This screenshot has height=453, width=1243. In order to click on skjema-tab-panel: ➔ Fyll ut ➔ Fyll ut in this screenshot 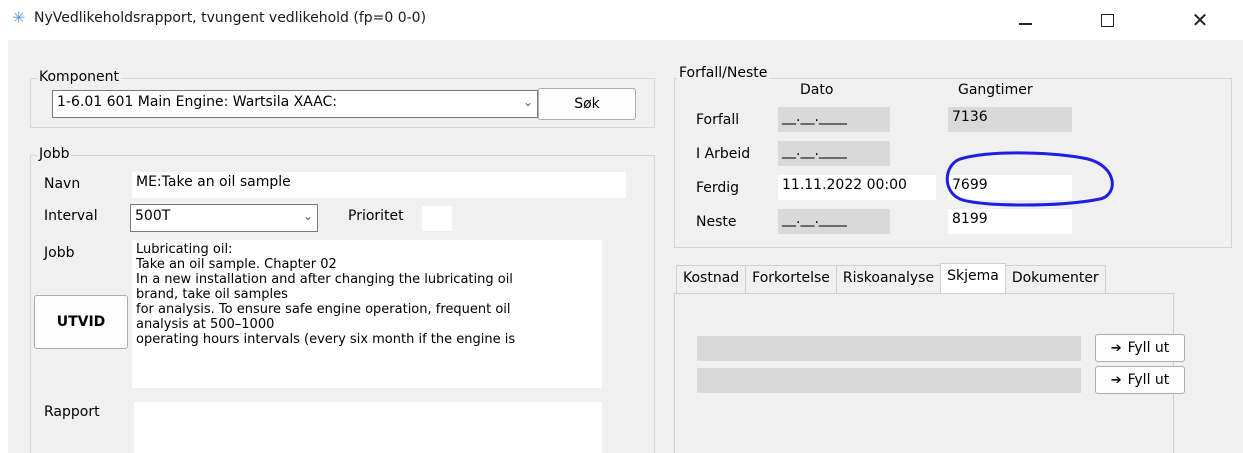, I will do `click(929, 373)`.